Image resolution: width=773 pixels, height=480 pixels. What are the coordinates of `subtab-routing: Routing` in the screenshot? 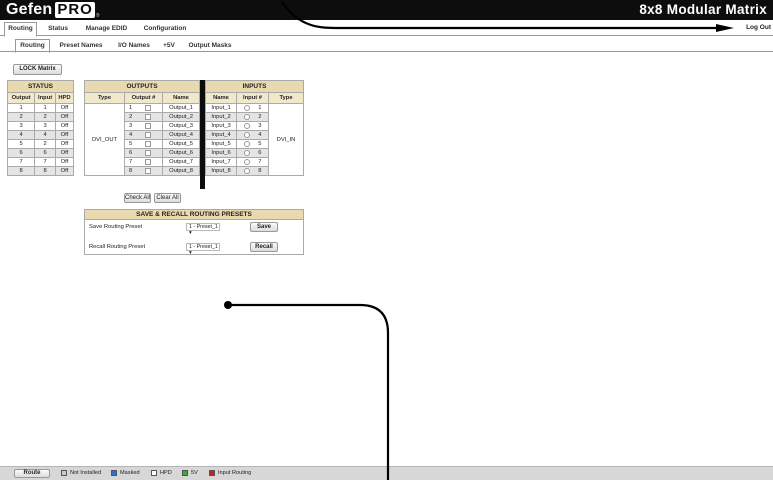 It's located at (32, 46).